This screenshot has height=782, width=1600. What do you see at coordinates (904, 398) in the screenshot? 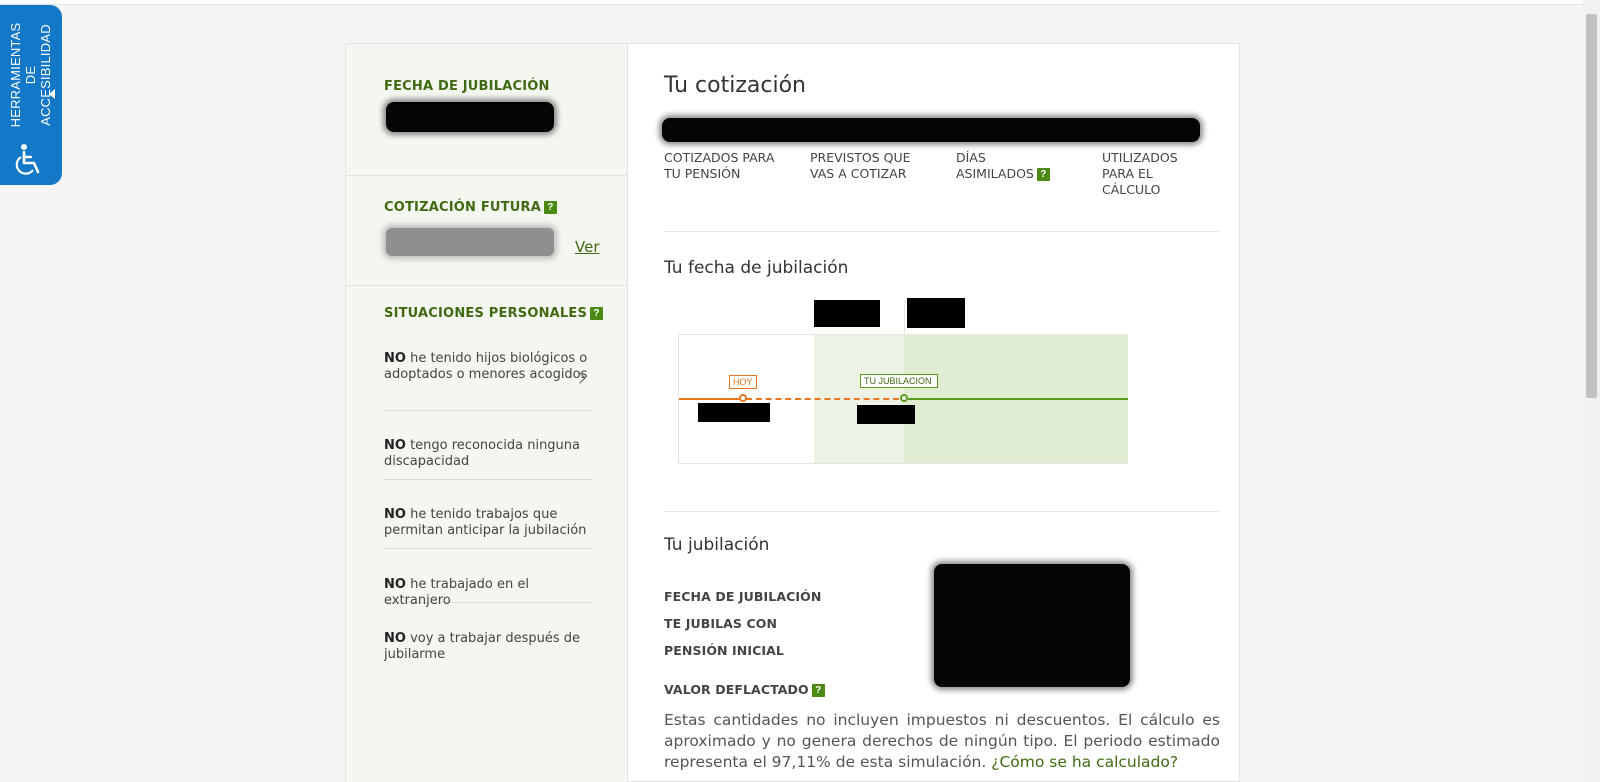
I see `retirement-marker` at bounding box center [904, 398].